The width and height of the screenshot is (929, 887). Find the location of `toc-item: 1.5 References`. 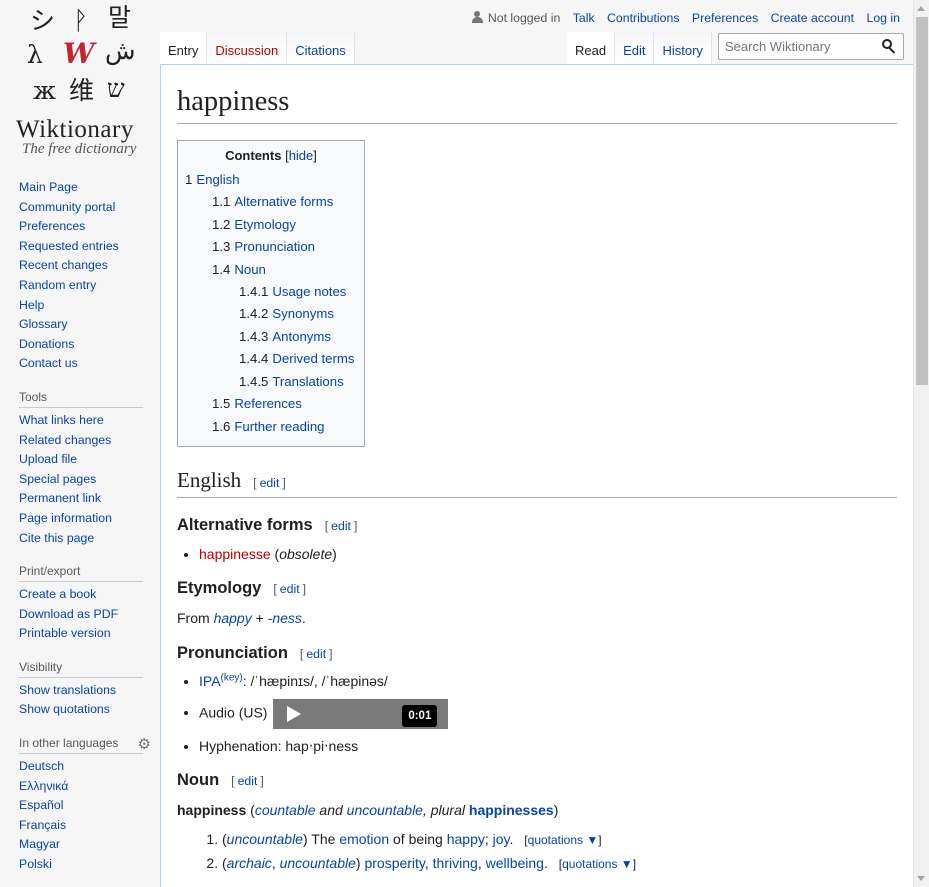

toc-item: 1.5 References is located at coordinates (271, 404).